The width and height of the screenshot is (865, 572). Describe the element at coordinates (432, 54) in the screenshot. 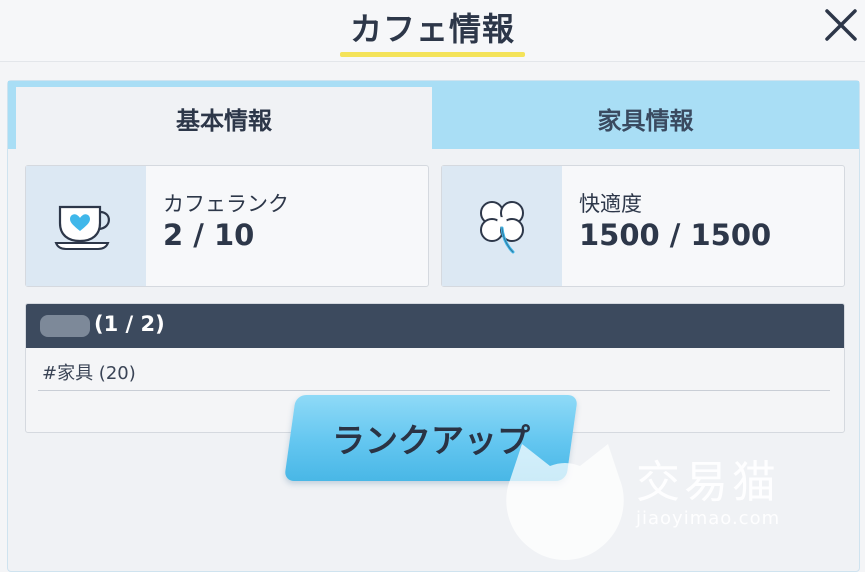

I see `title-underline` at that location.